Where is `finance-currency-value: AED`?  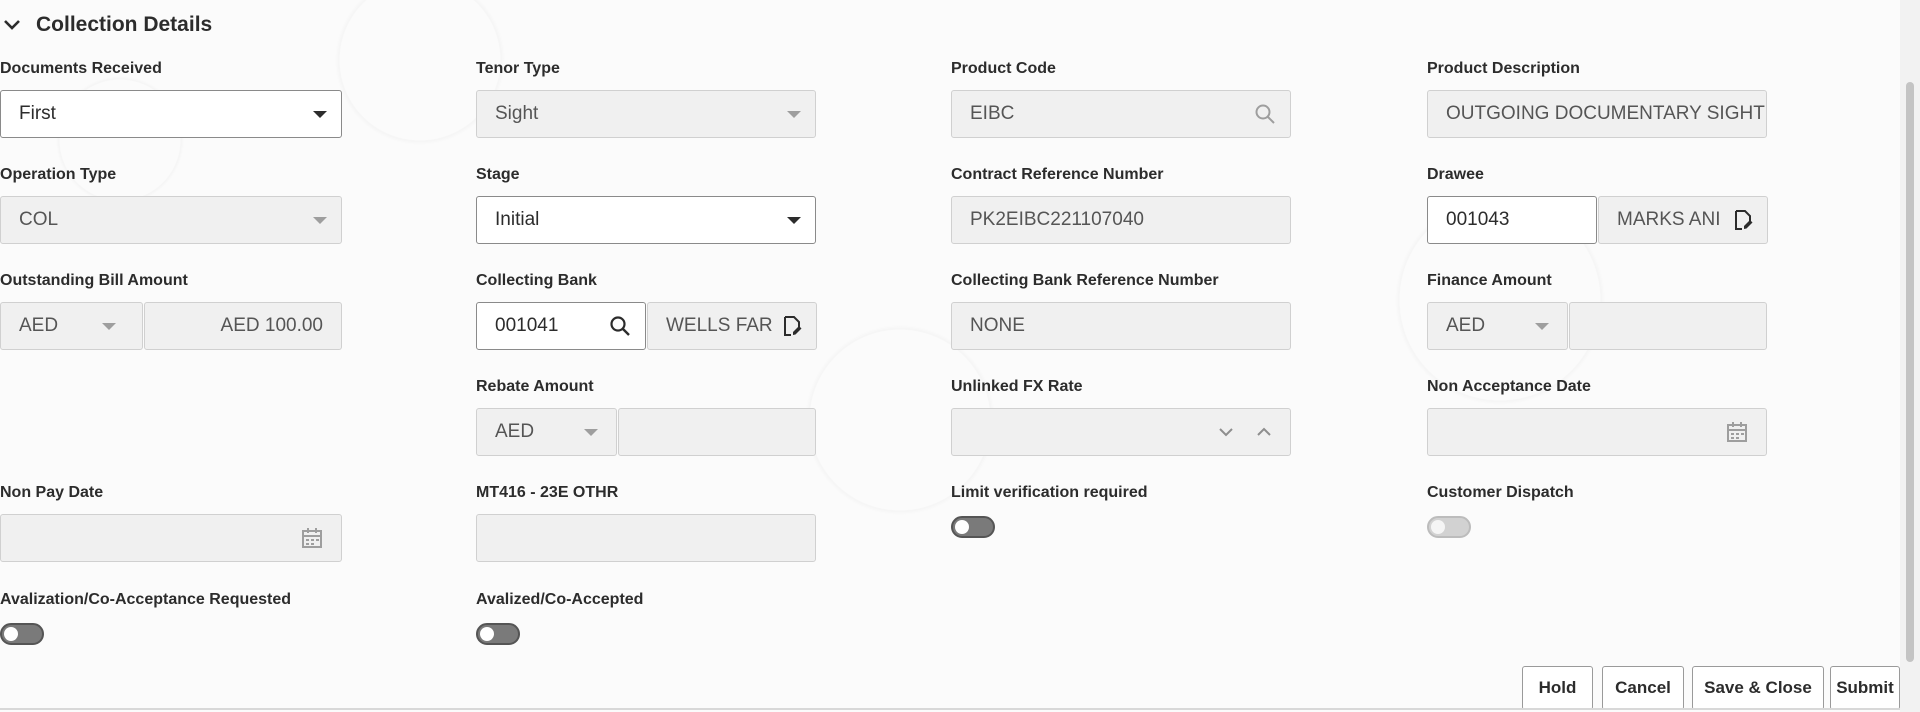 finance-currency-value: AED is located at coordinates (1466, 325).